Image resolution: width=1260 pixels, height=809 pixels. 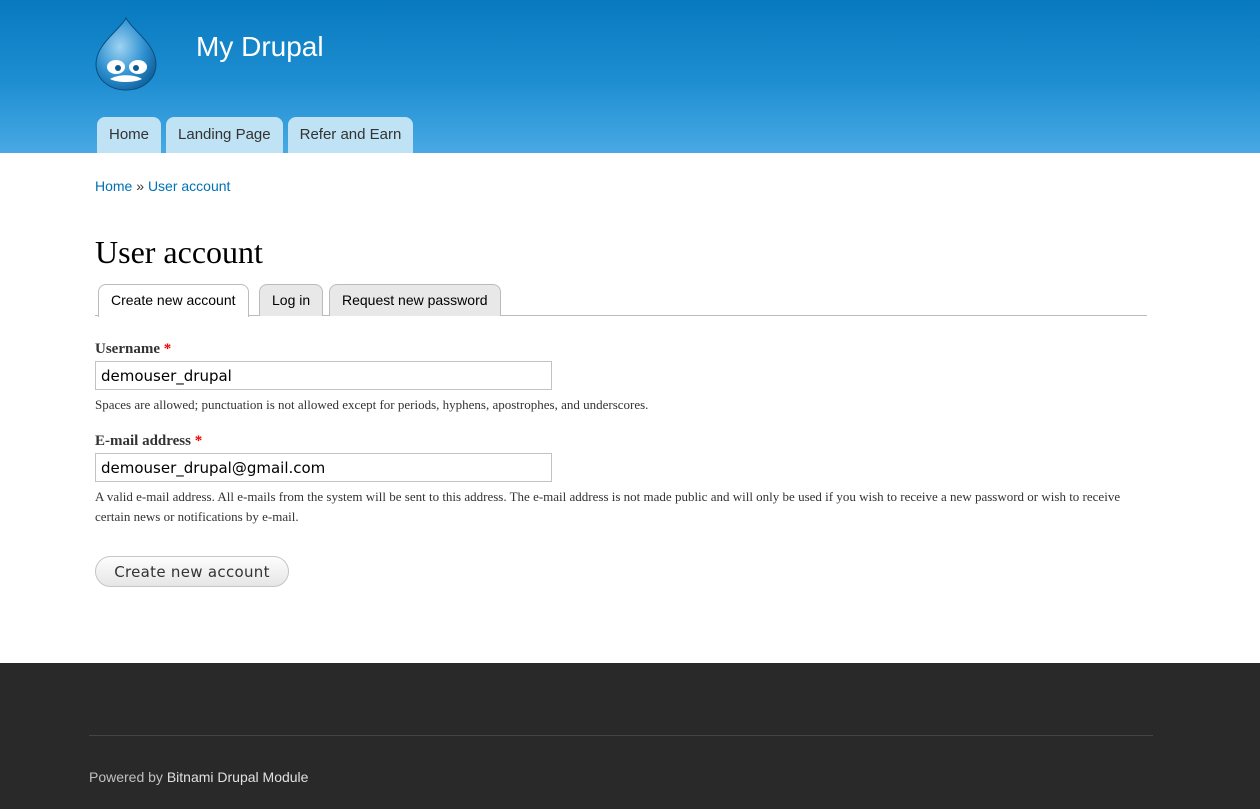 I want to click on main-menu: Home Landing Page Refer and Earn, so click(x=257, y=135).